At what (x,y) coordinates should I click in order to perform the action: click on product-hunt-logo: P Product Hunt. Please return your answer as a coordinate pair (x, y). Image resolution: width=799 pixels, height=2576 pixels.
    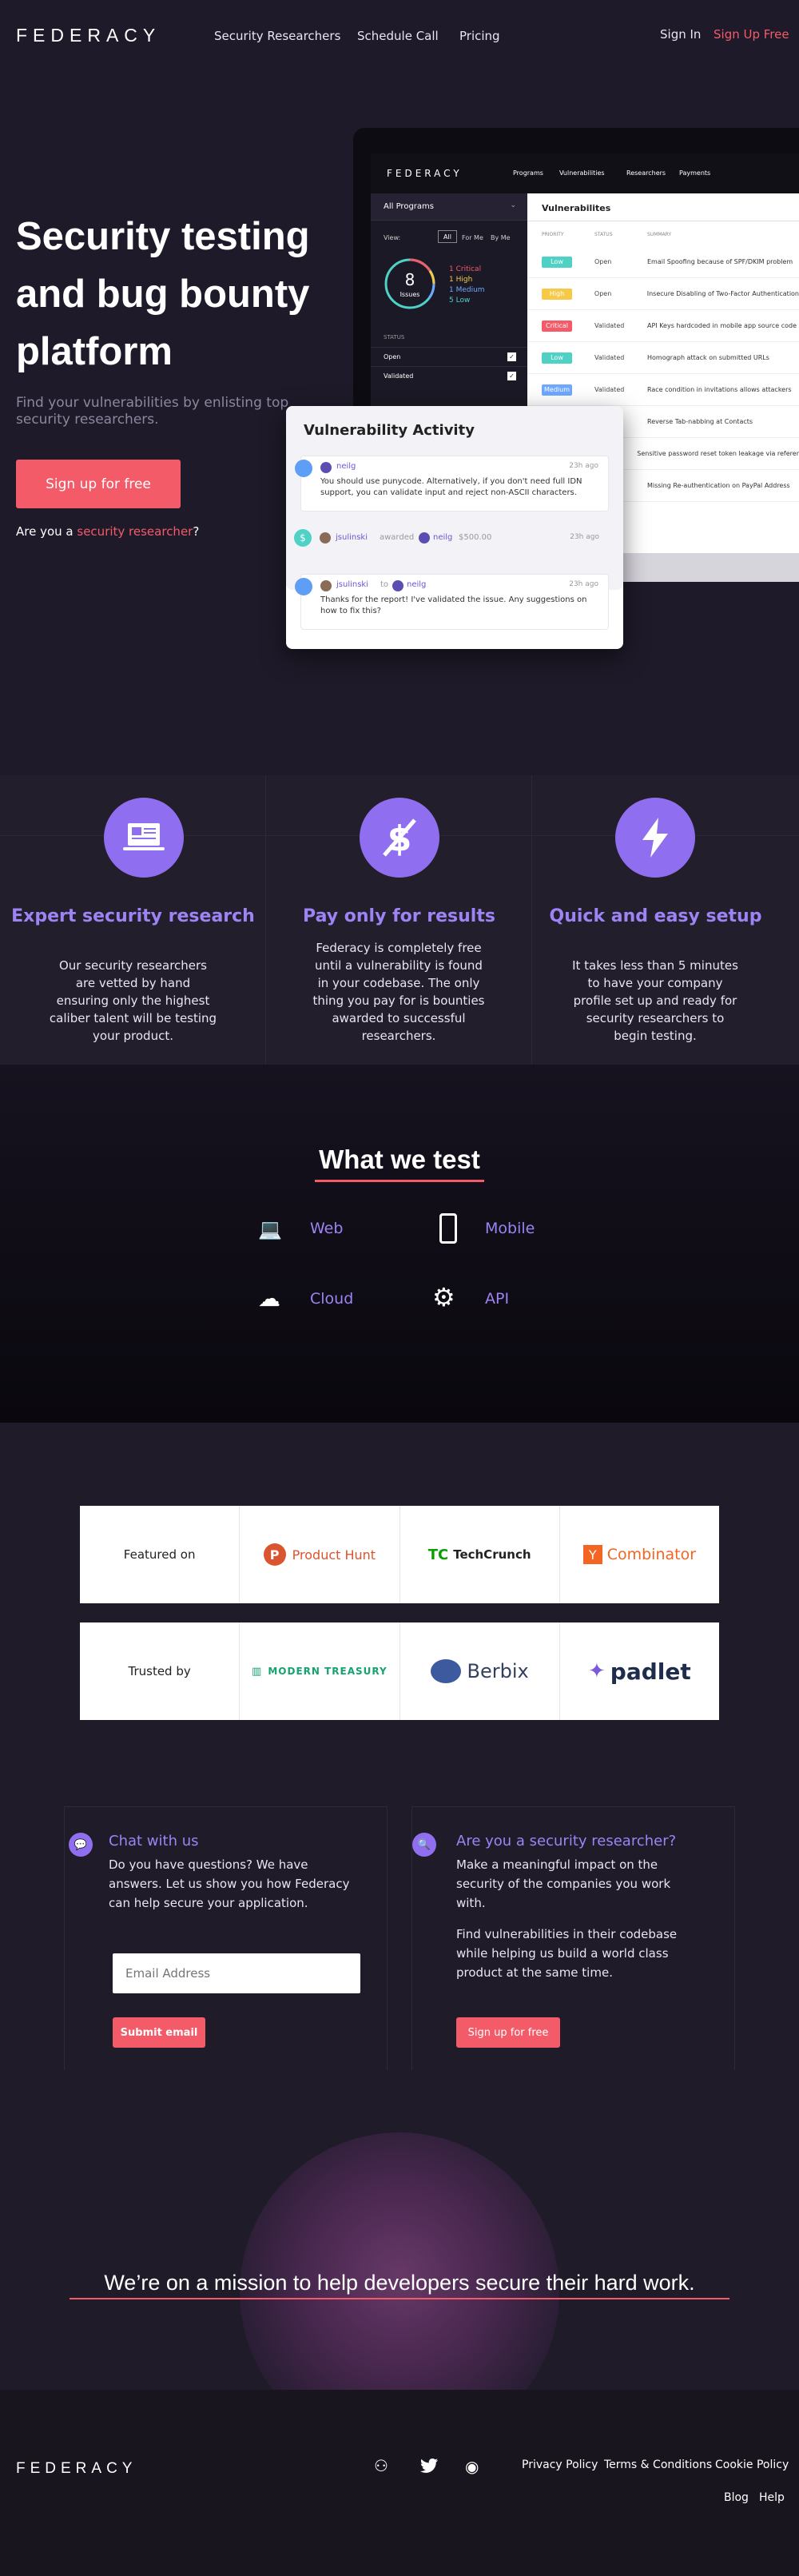
    Looking at the image, I should click on (320, 1554).